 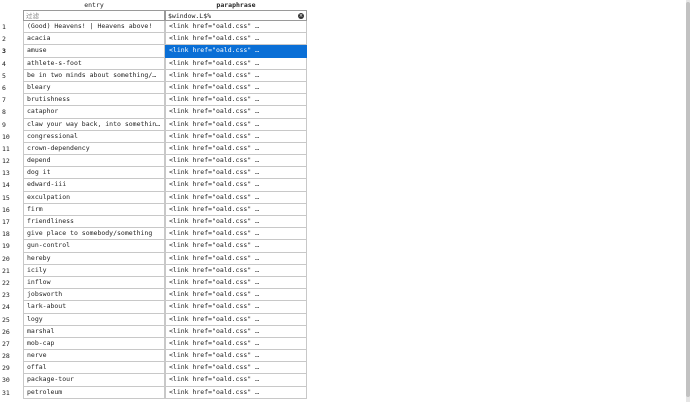 What do you see at coordinates (94, 283) in the screenshot?
I see `entry-cell: inflow` at bounding box center [94, 283].